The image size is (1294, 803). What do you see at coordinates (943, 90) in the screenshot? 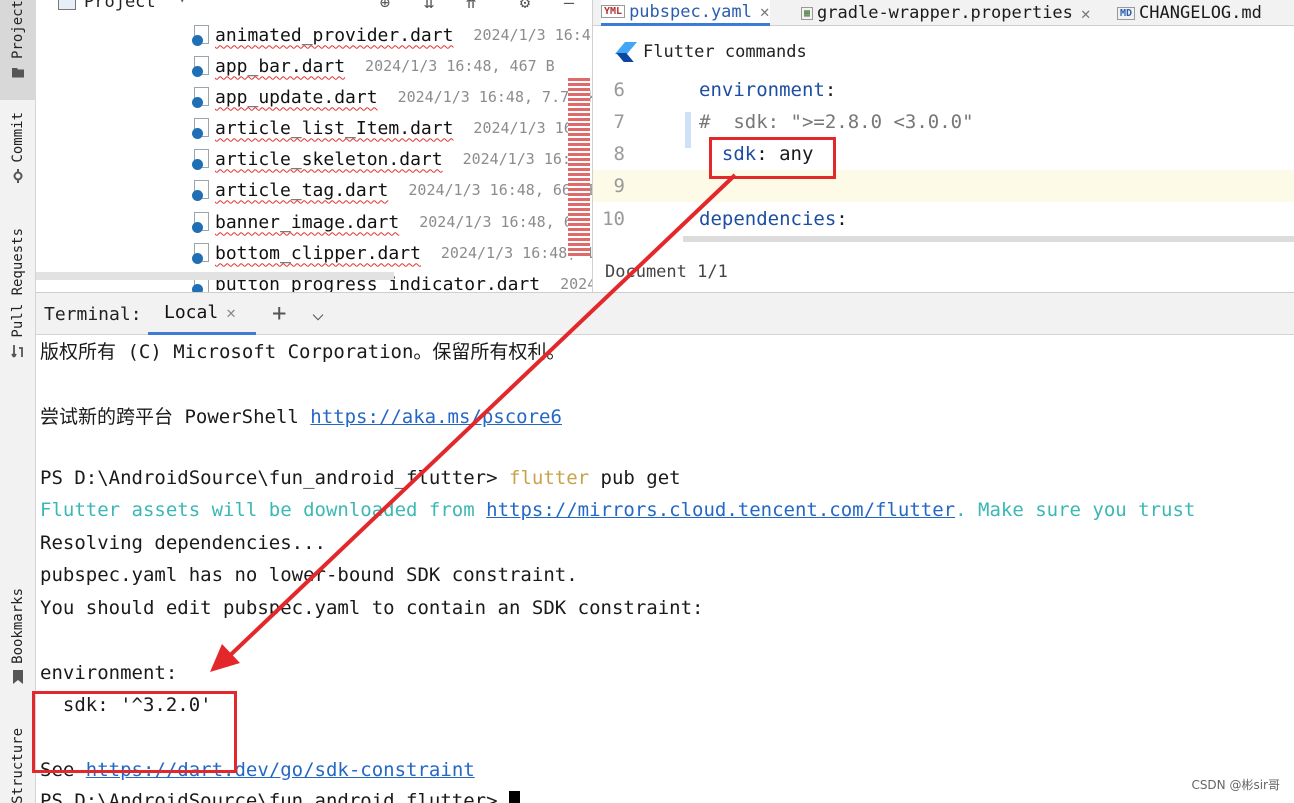
I see `code-line: 6 environment:` at bounding box center [943, 90].